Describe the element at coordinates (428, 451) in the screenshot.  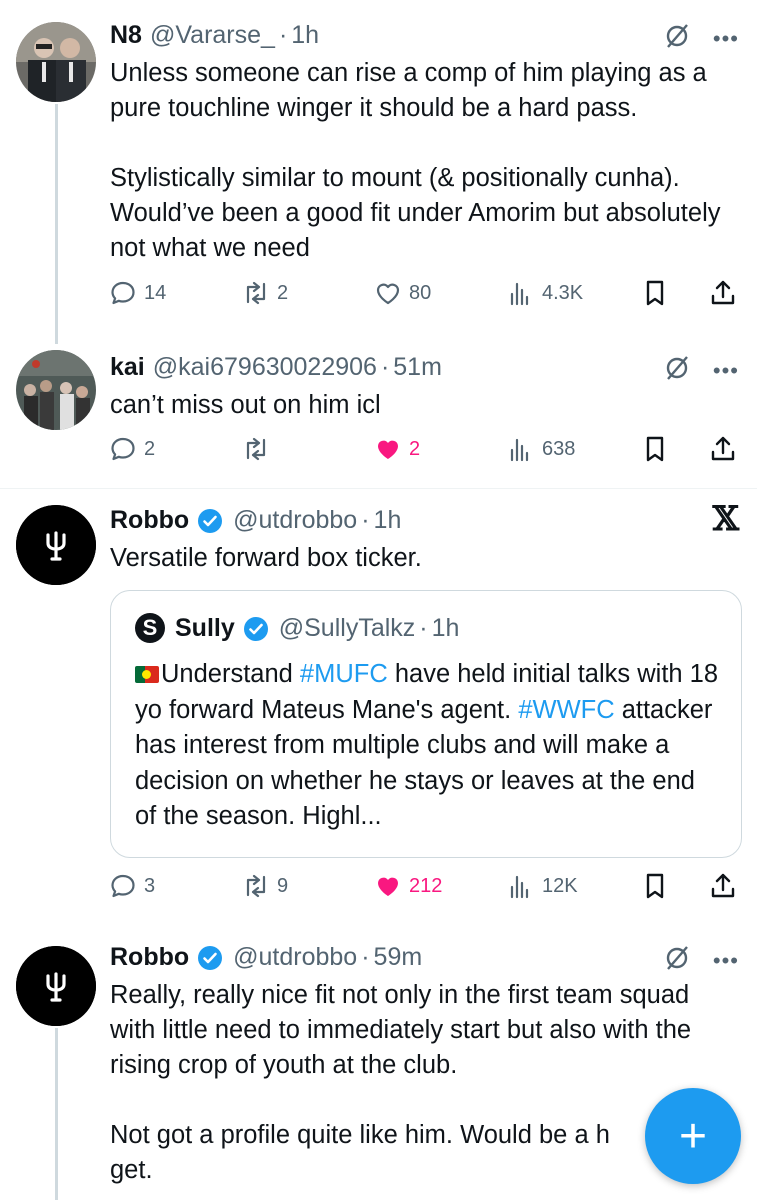
I see `tweet-actions: 2 2 638` at that location.